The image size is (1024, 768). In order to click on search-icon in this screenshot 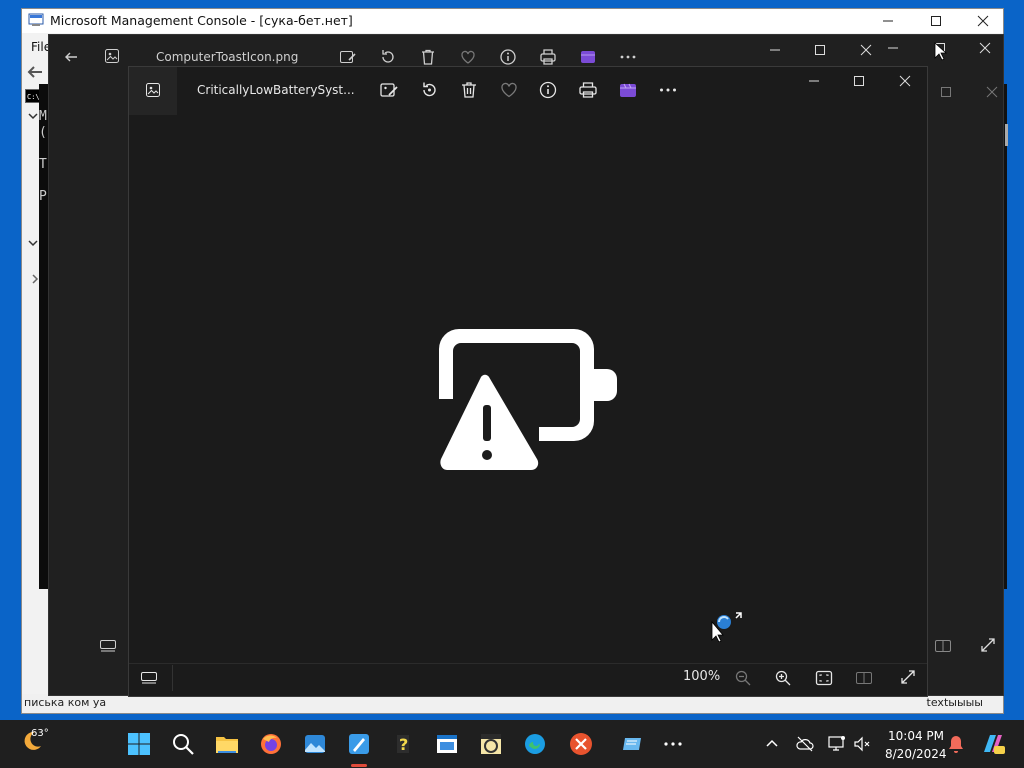, I will do `click(183, 744)`.